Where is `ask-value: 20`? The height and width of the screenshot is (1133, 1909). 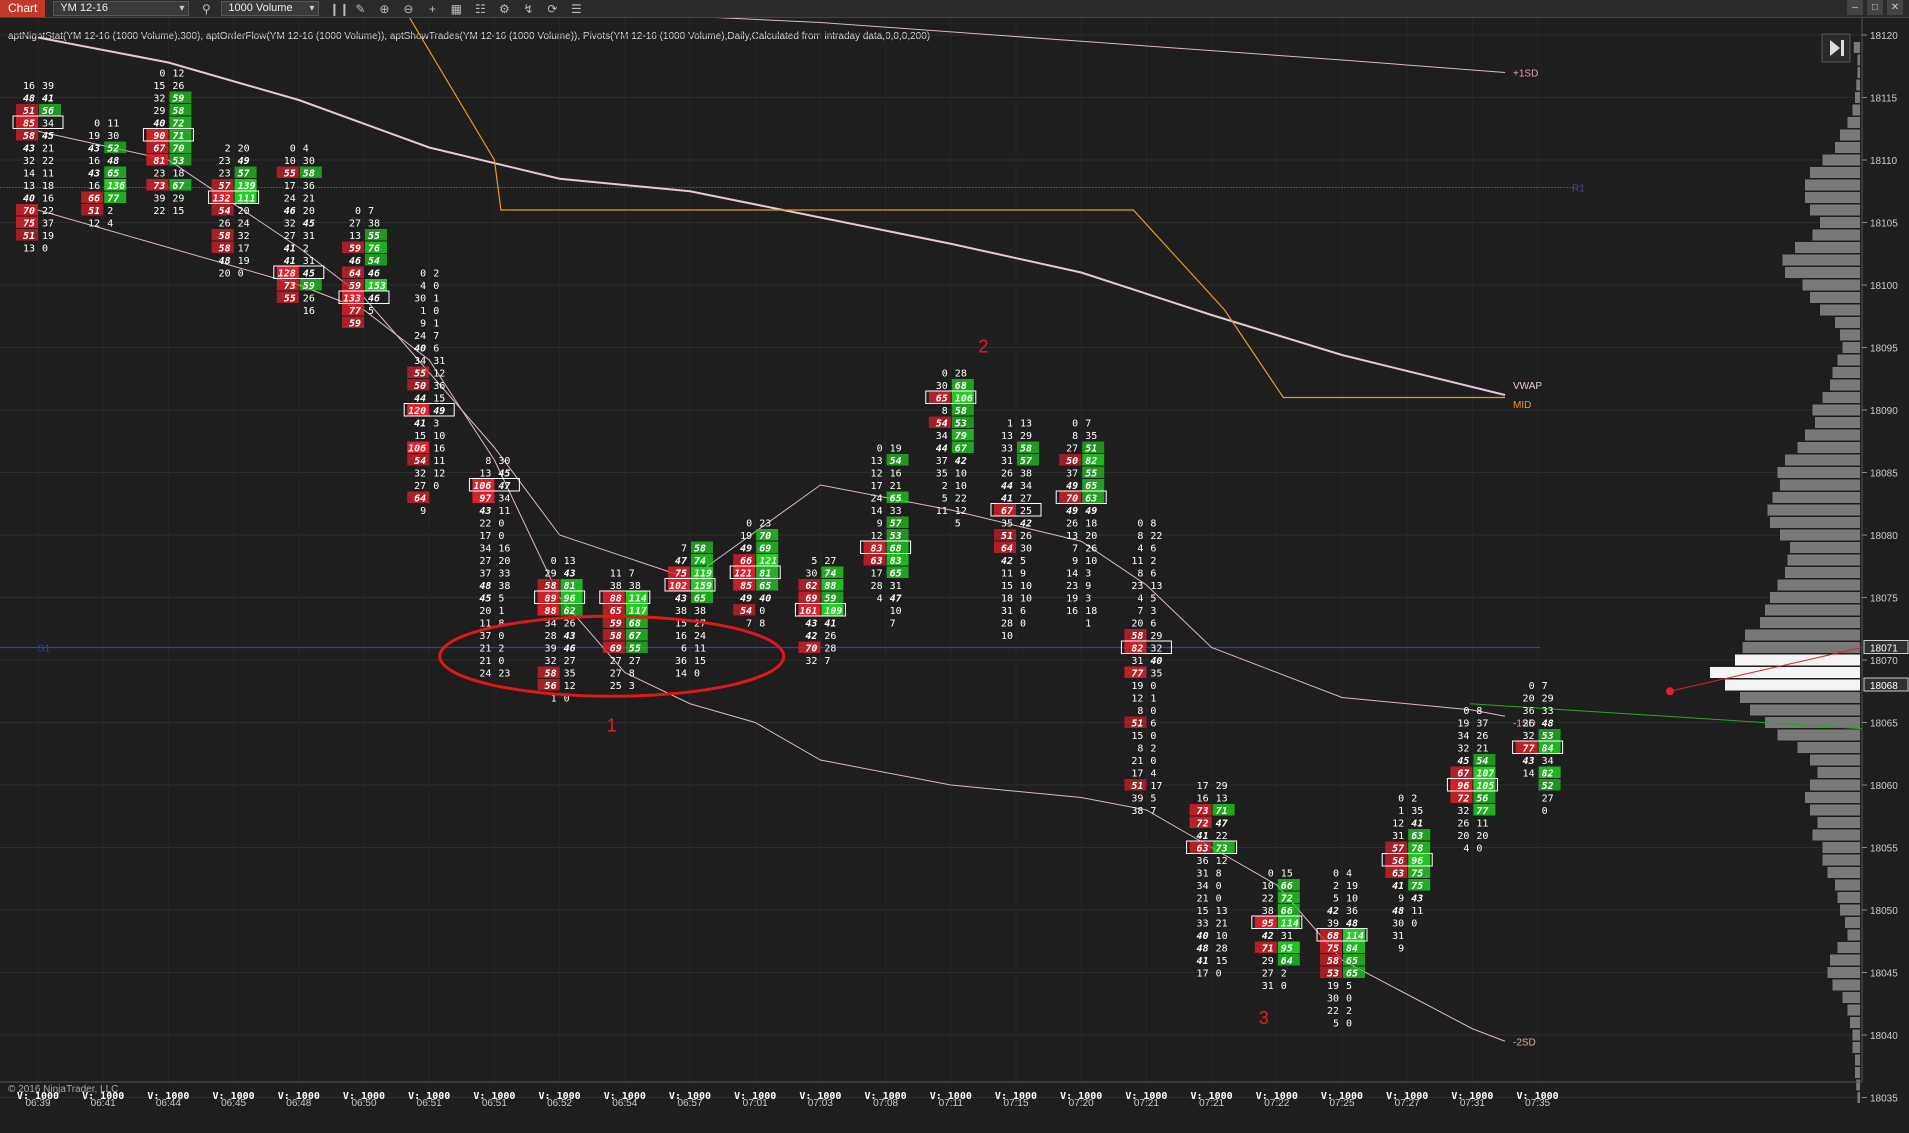 ask-value: 20 is located at coordinates (1482, 836).